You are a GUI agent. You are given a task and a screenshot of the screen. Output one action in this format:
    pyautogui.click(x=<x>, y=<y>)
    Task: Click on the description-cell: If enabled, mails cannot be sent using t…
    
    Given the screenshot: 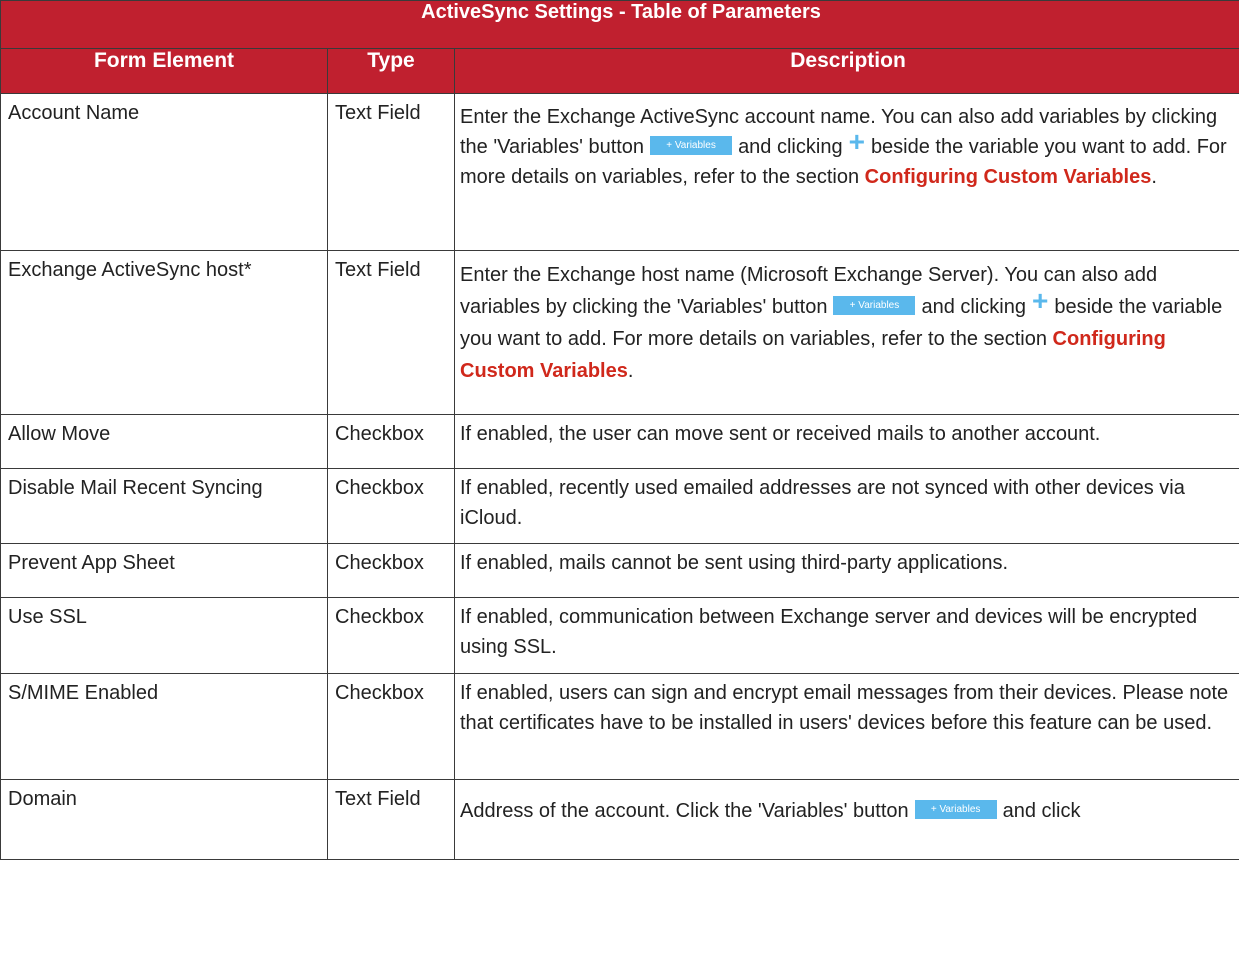 What is the action you would take?
    pyautogui.click(x=846, y=570)
    